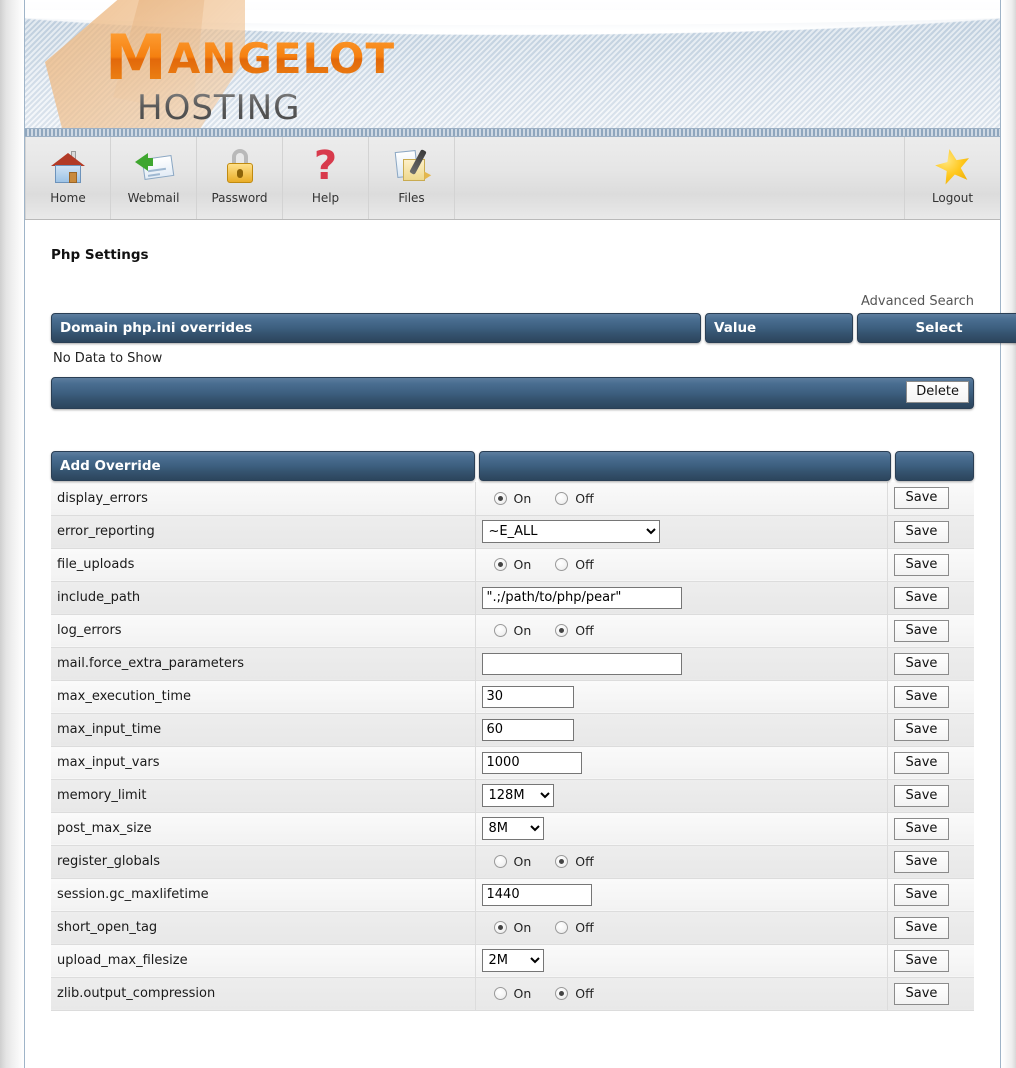 The image size is (1016, 1068). Describe the element at coordinates (412, 166) in the screenshot. I see `files-icon` at that location.